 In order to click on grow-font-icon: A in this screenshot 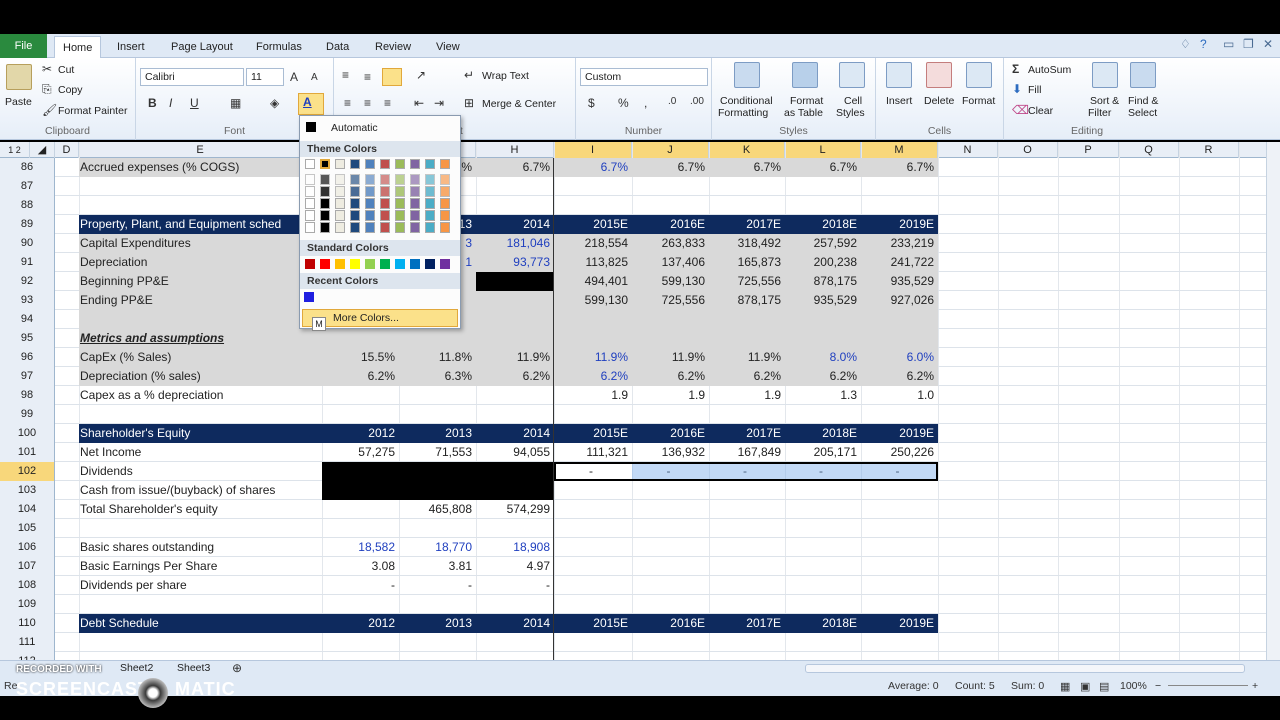, I will do `click(294, 77)`.